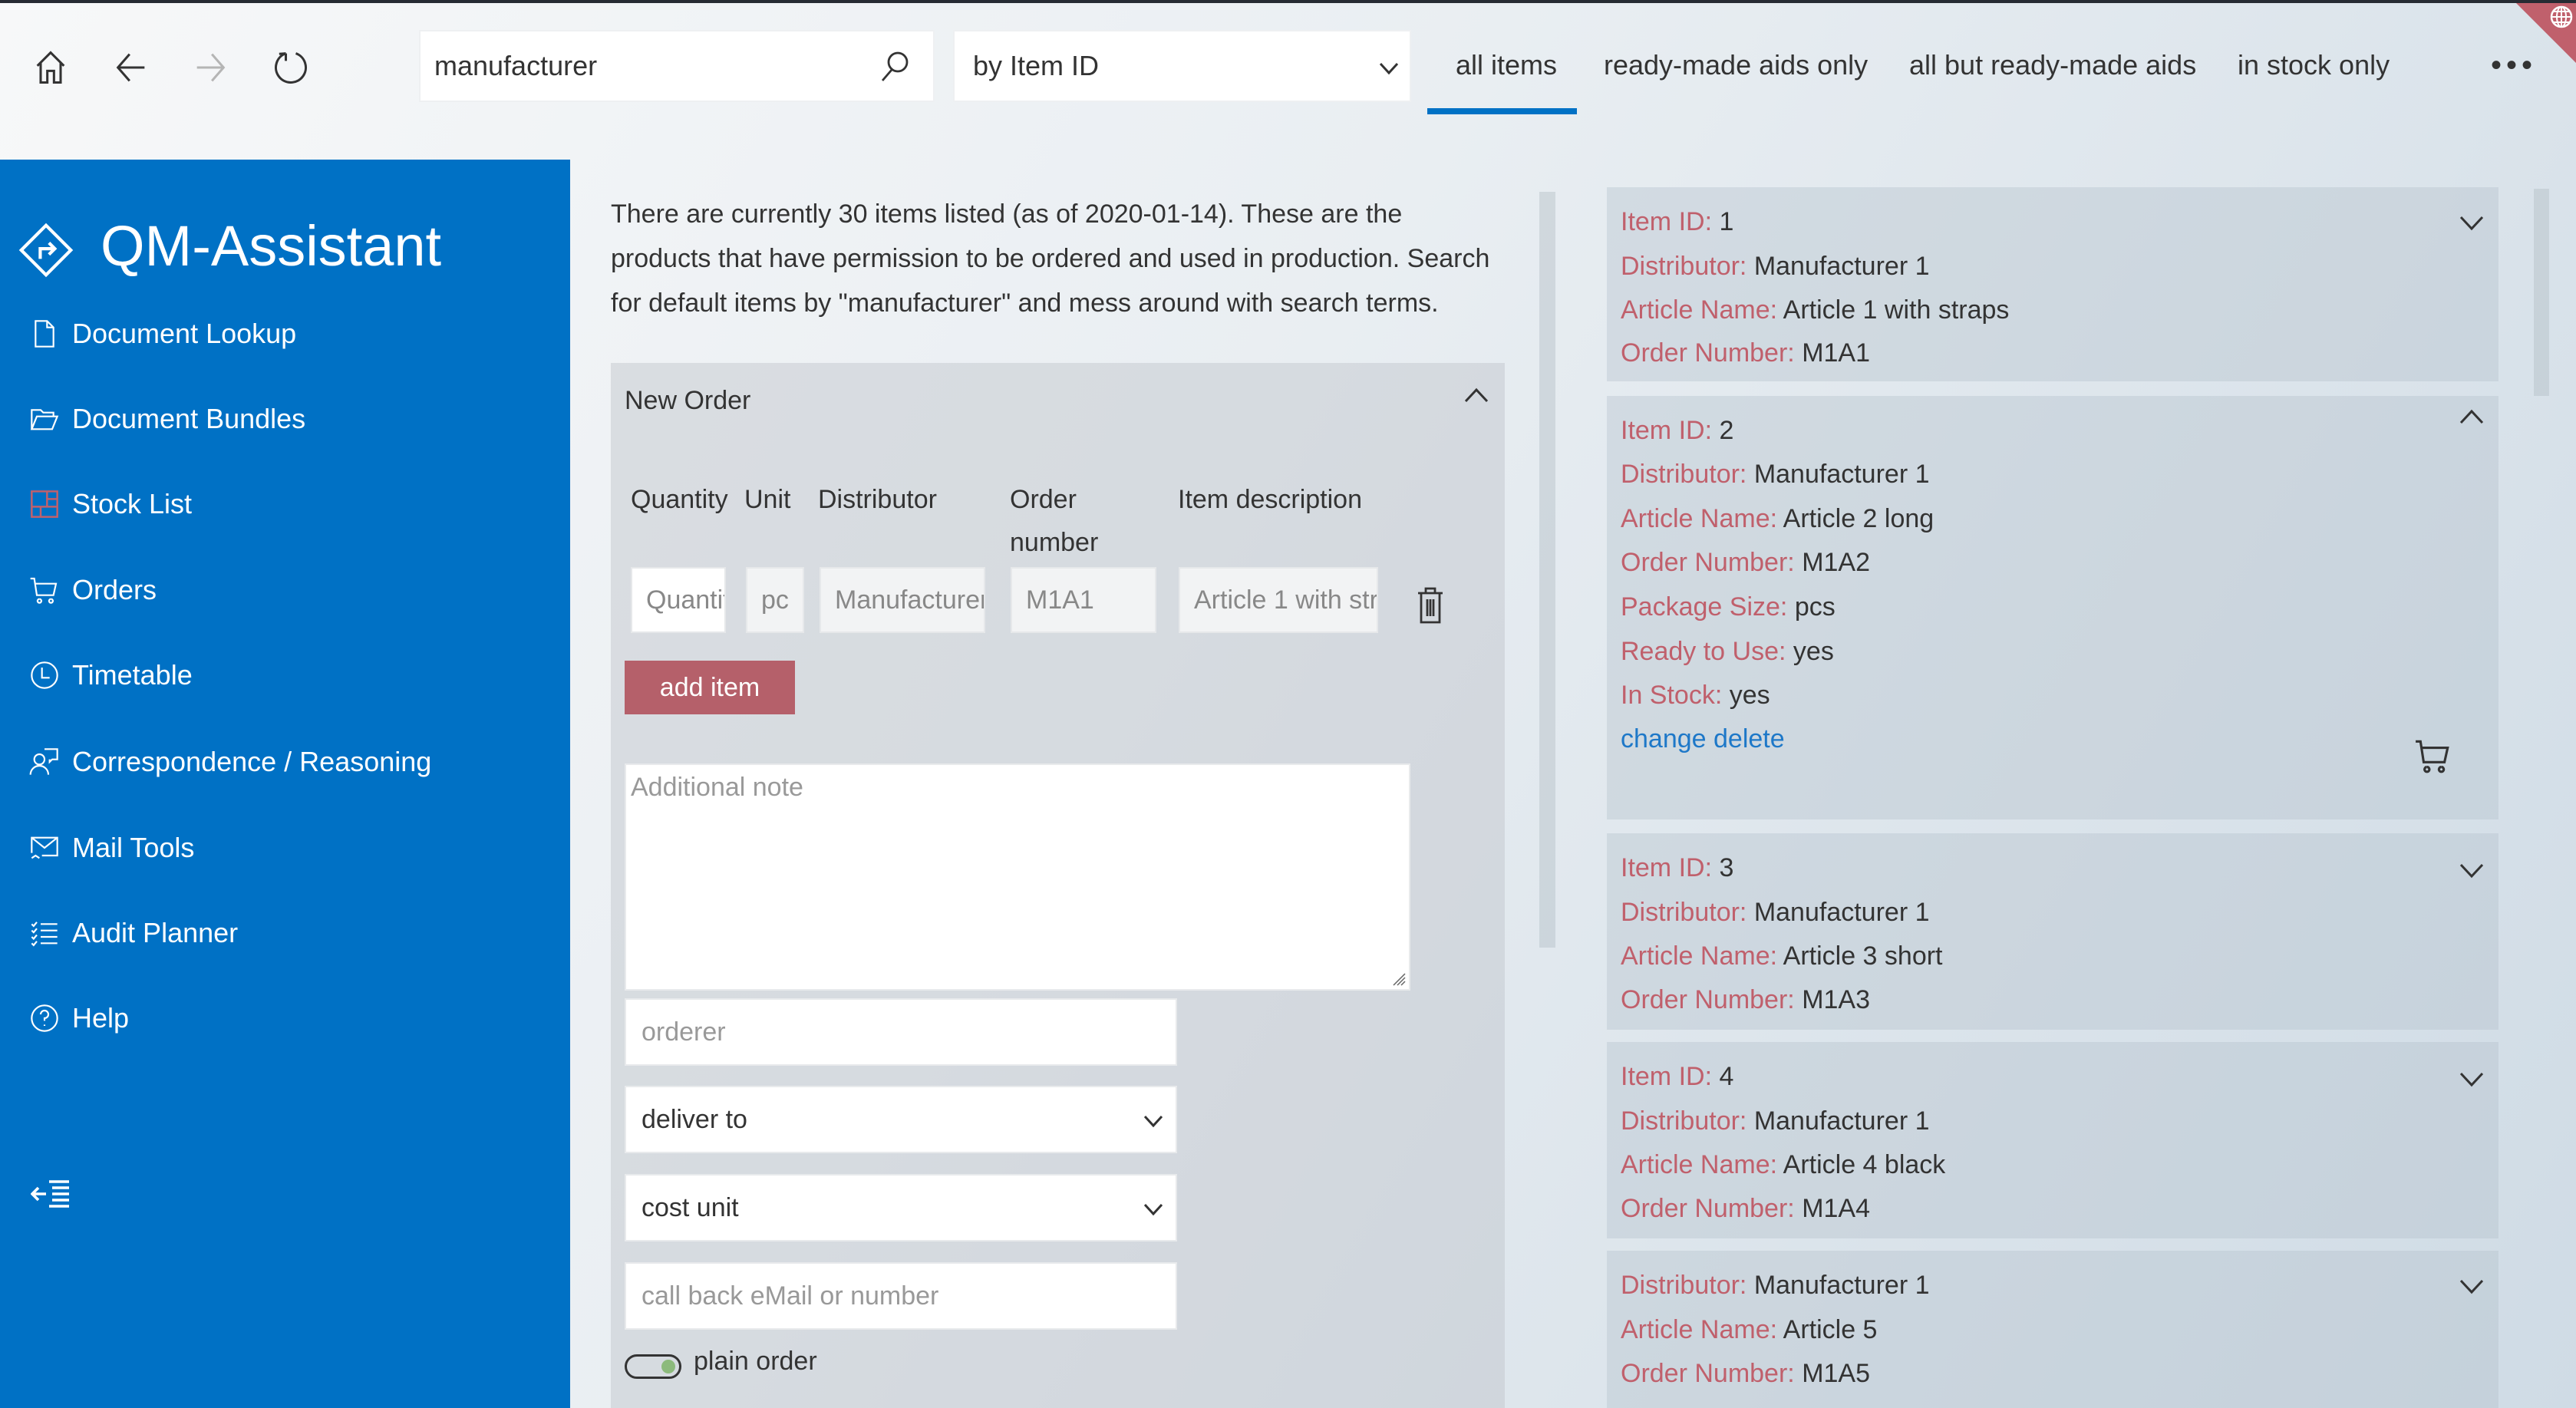  What do you see at coordinates (1036, 65) in the screenshot?
I see `sort-select-value: by Item ID` at bounding box center [1036, 65].